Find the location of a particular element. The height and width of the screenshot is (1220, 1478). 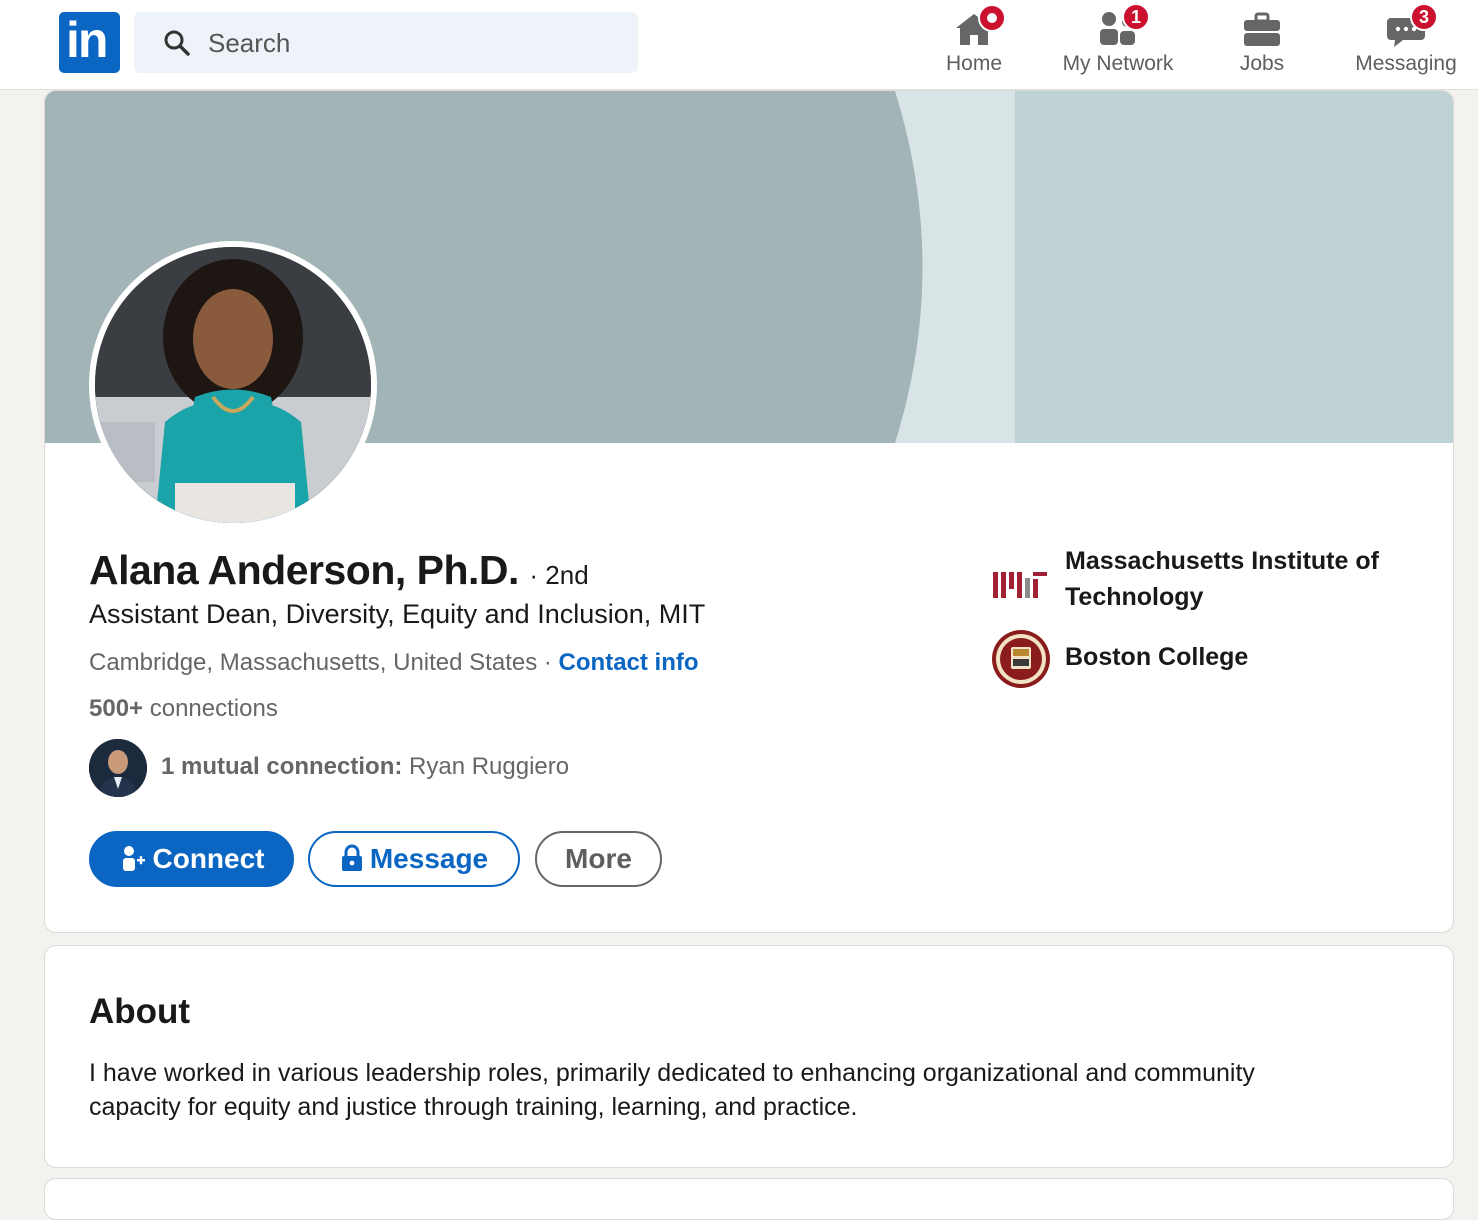

education-name: Massachusetts Institute of Technology is located at coordinates (1222, 579).